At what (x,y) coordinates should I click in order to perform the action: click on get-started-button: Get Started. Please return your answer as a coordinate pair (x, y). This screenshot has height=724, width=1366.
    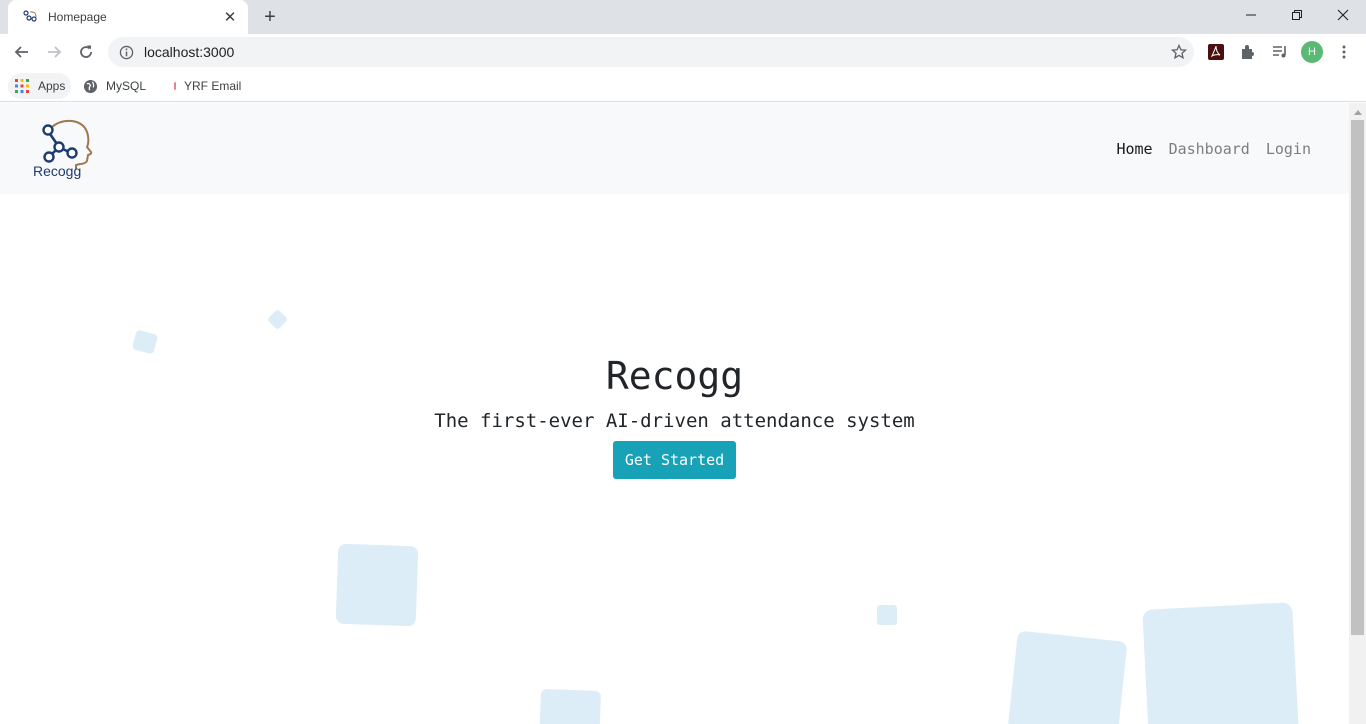
    Looking at the image, I should click on (674, 460).